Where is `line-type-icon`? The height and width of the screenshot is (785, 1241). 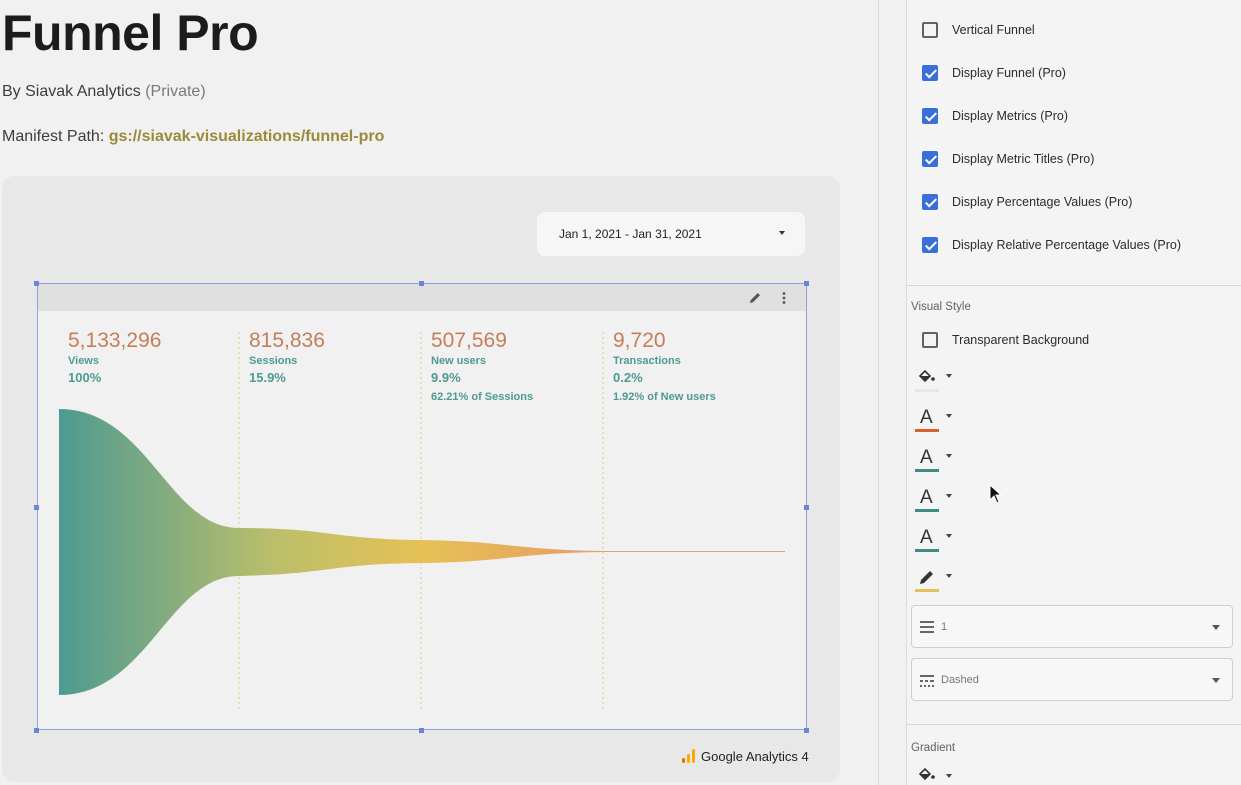
line-type-icon is located at coordinates (927, 681).